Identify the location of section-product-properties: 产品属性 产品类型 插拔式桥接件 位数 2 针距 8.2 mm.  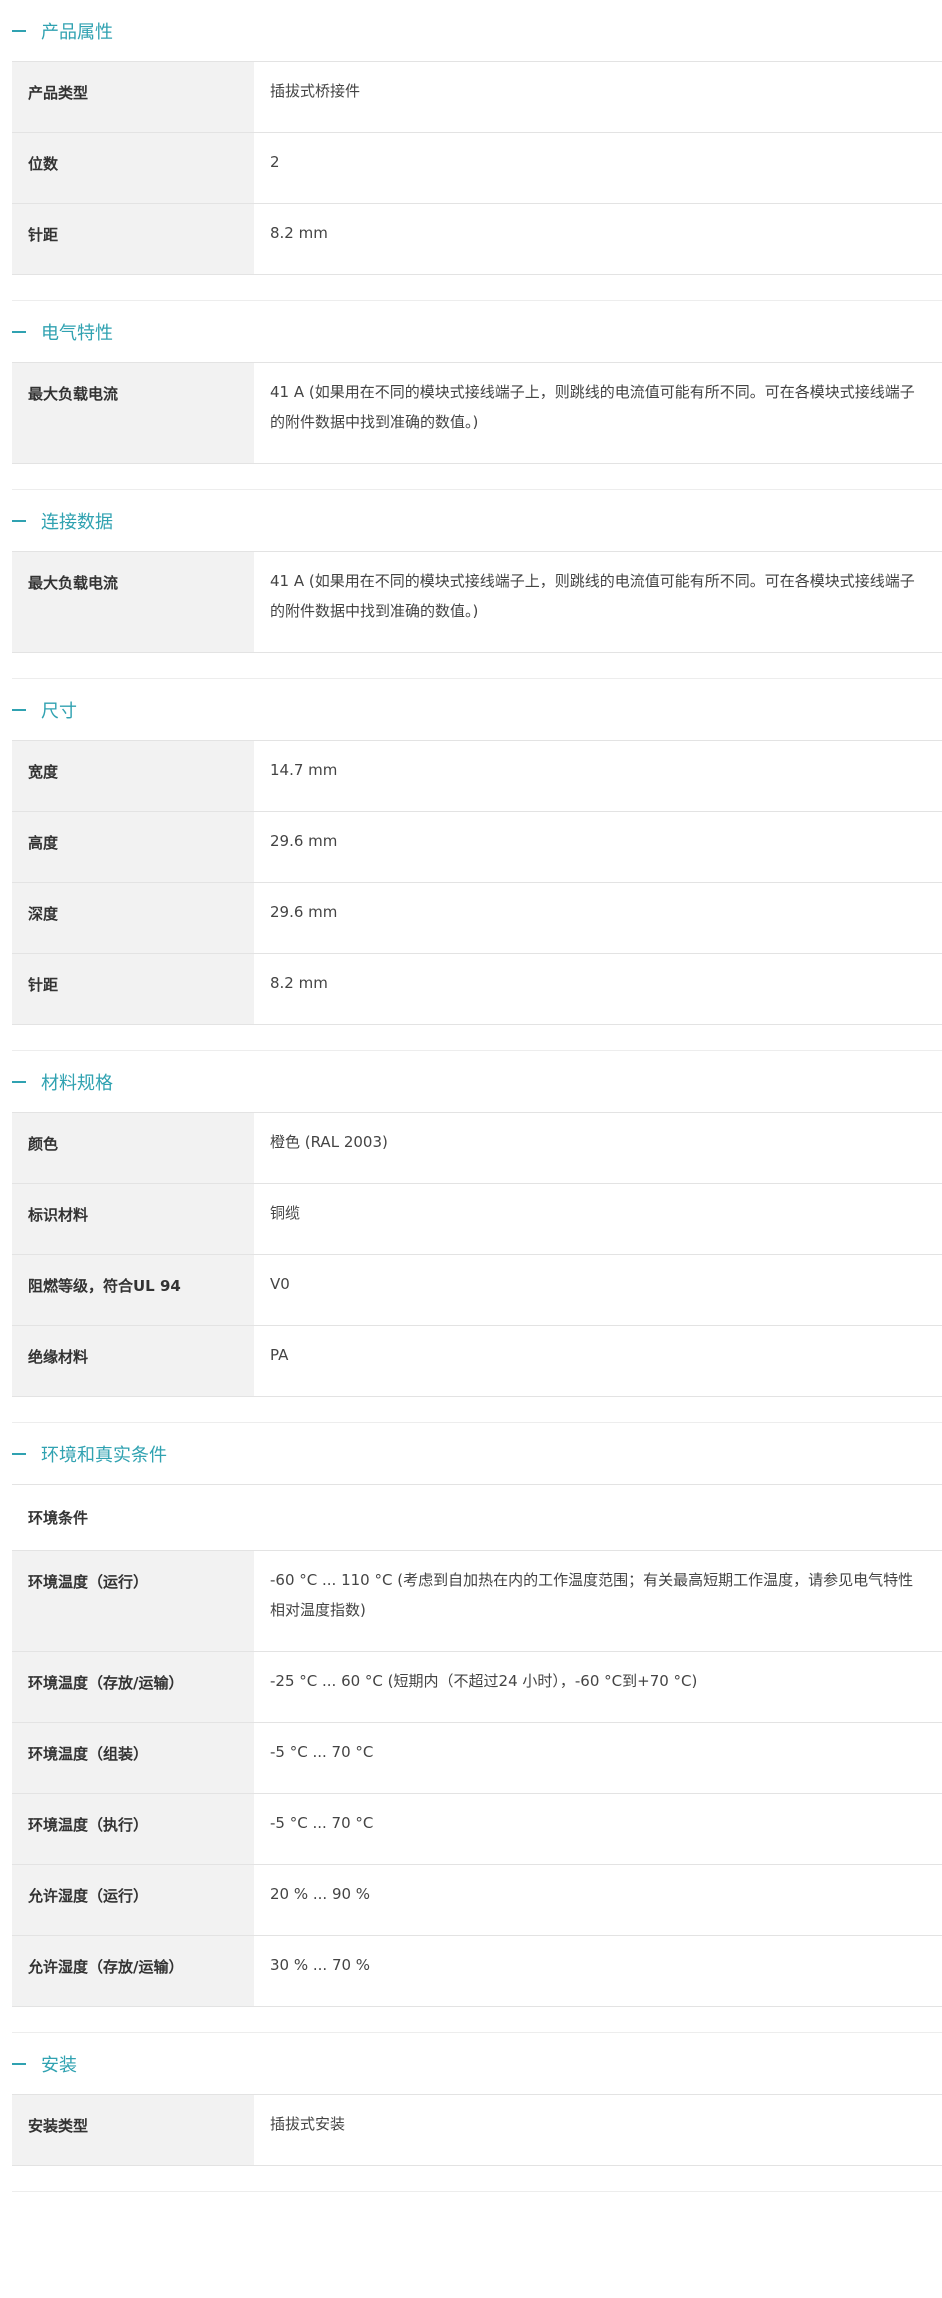
(477, 150).